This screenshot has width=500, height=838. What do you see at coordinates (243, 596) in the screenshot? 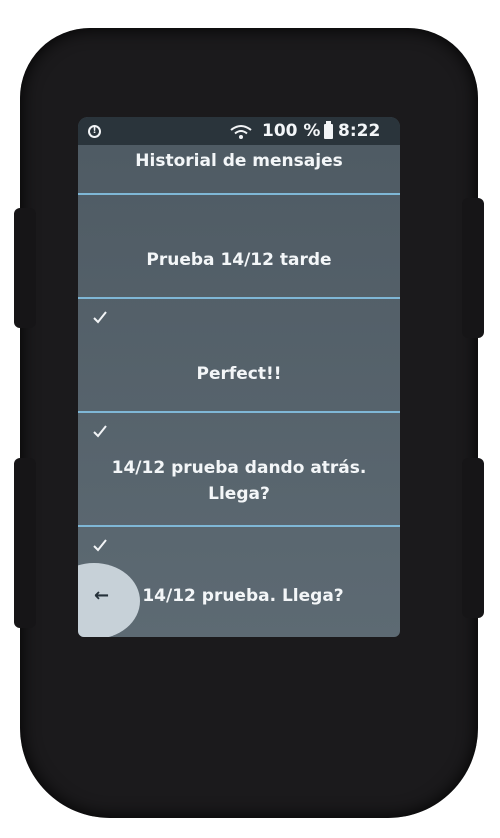
I see `message-text: 14/12 prueba. Llega?` at bounding box center [243, 596].